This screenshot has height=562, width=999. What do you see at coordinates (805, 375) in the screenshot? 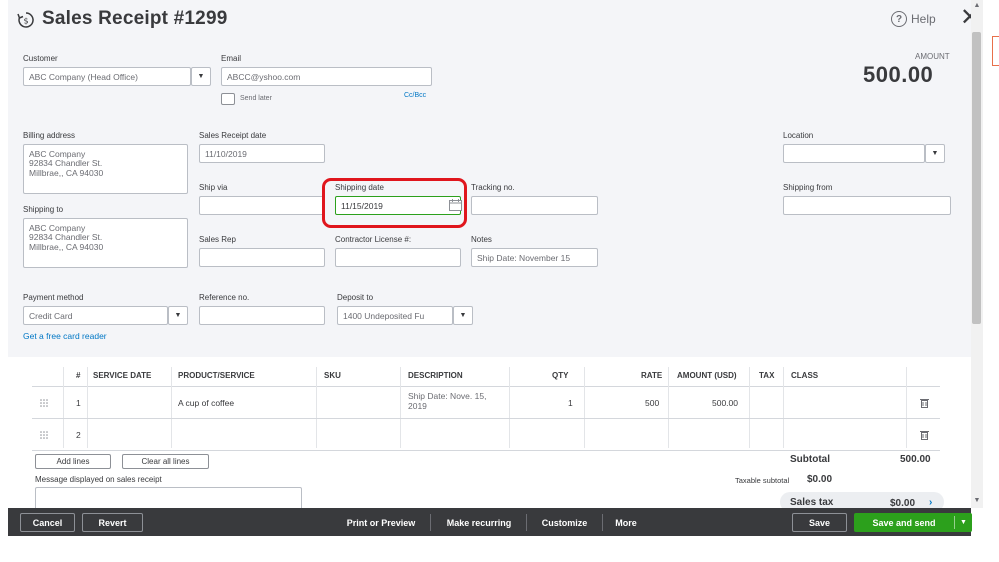
I see `col-class: CLASS` at bounding box center [805, 375].